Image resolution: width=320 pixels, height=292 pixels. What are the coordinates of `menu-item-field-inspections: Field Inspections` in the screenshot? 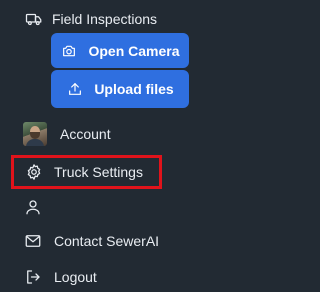 It's located at (121, 19).